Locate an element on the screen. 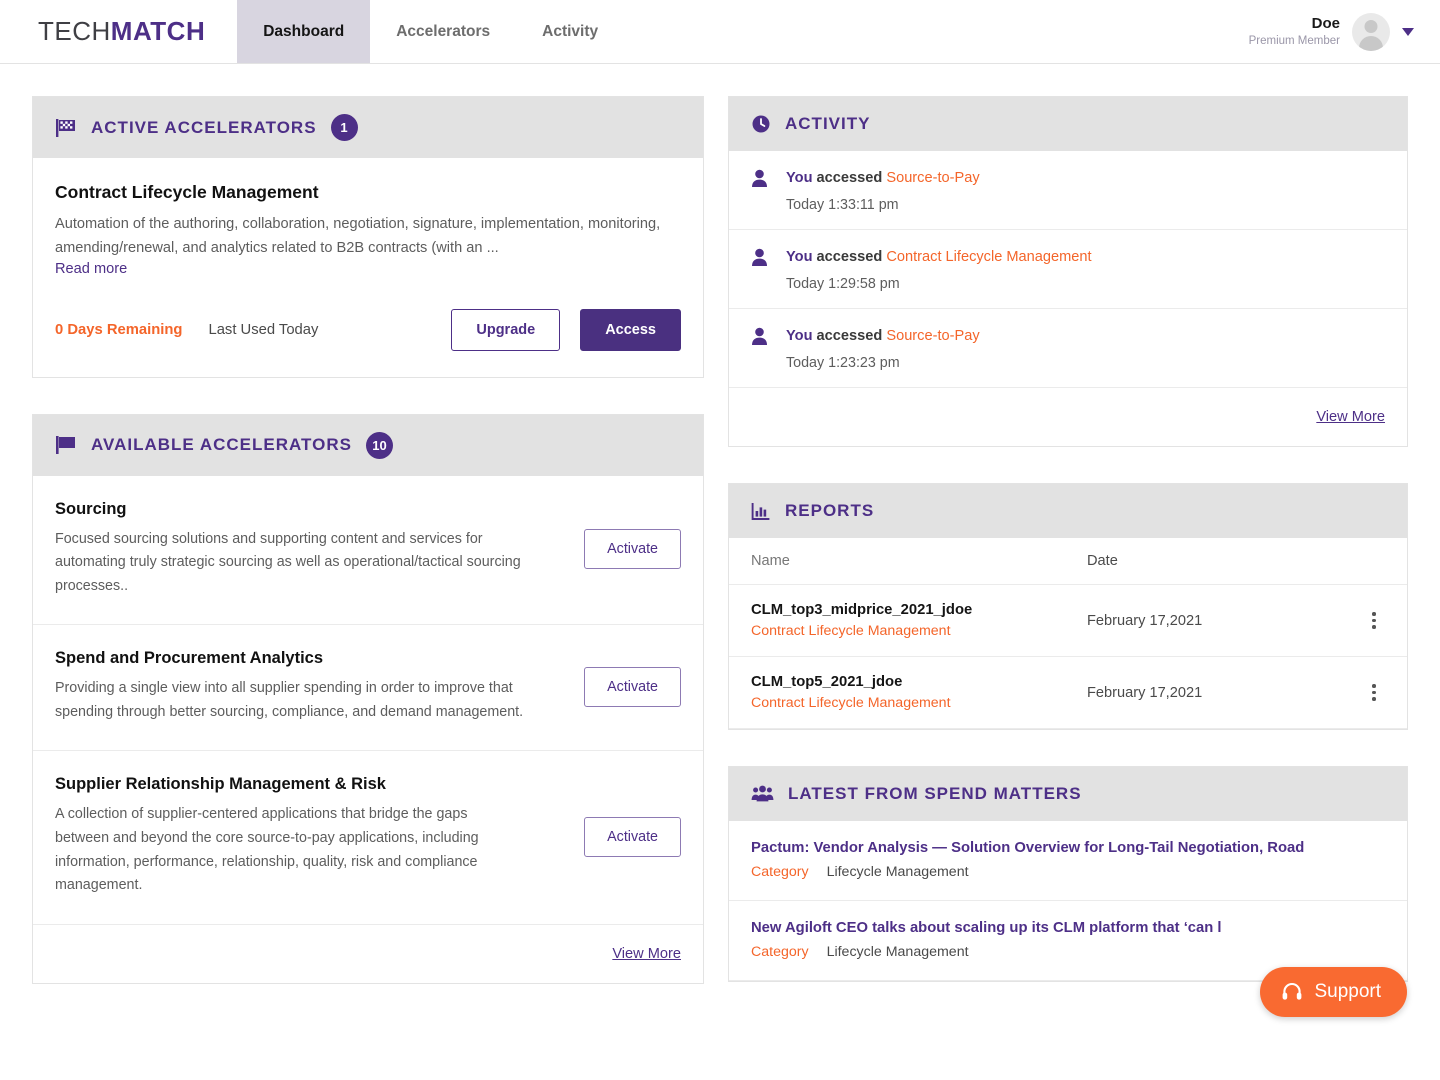 The width and height of the screenshot is (1440, 1080). support-button: Support is located at coordinates (1333, 992).